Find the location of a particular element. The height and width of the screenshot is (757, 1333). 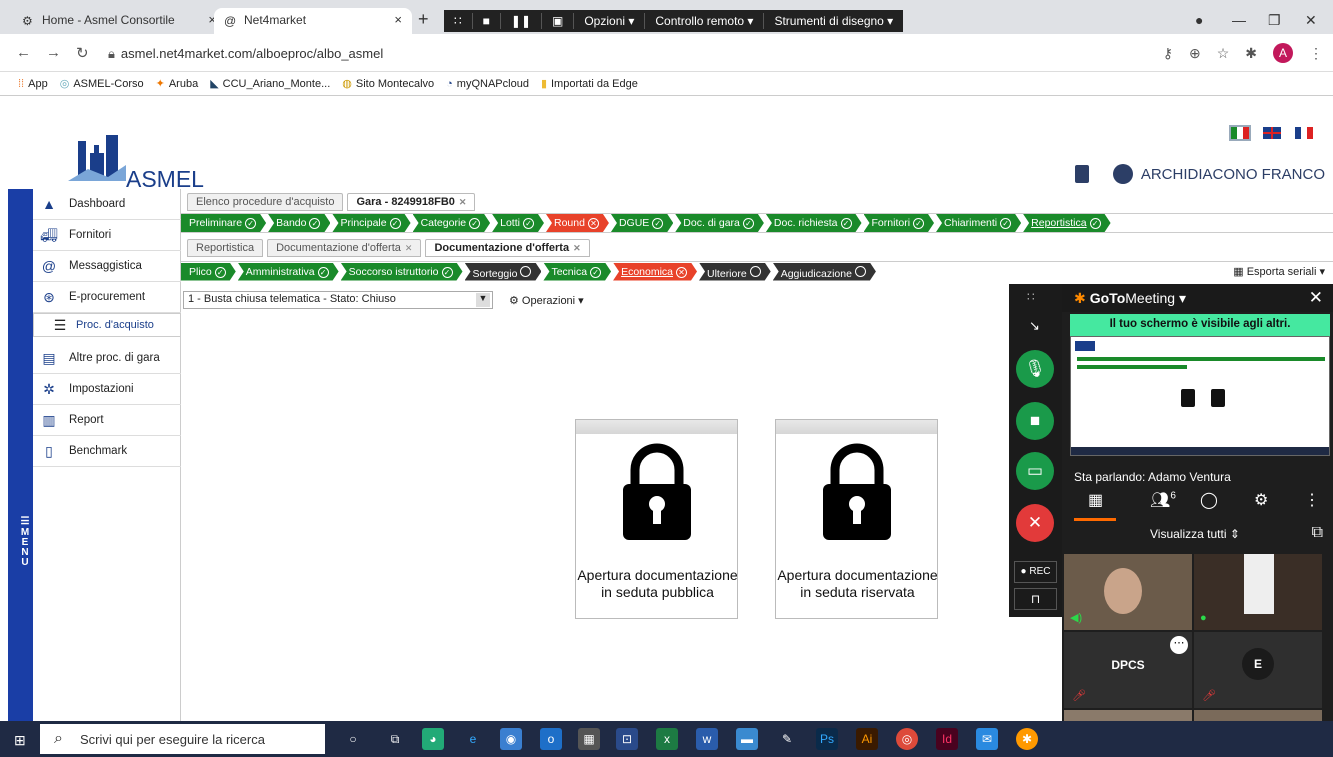

camera-icon: ■ is located at coordinates (1035, 421).